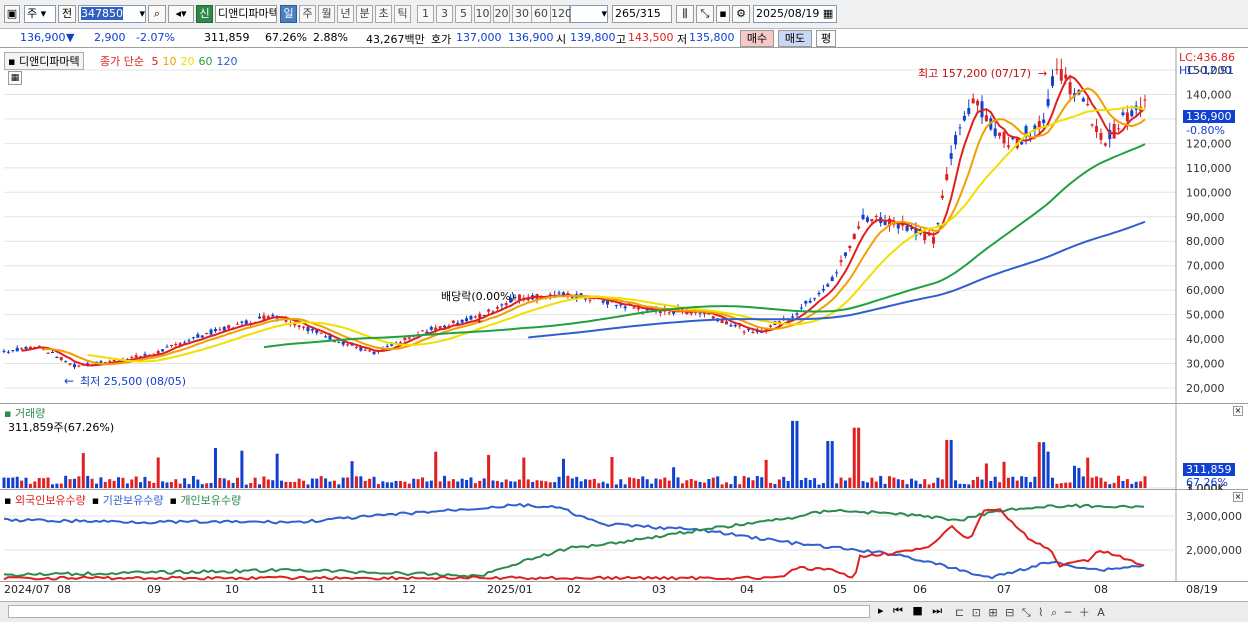 The height and width of the screenshot is (622, 1248). What do you see at coordinates (911, 611) in the screenshot?
I see `nav-controls: ▸ ⏮ ■ ⏭` at bounding box center [911, 611].